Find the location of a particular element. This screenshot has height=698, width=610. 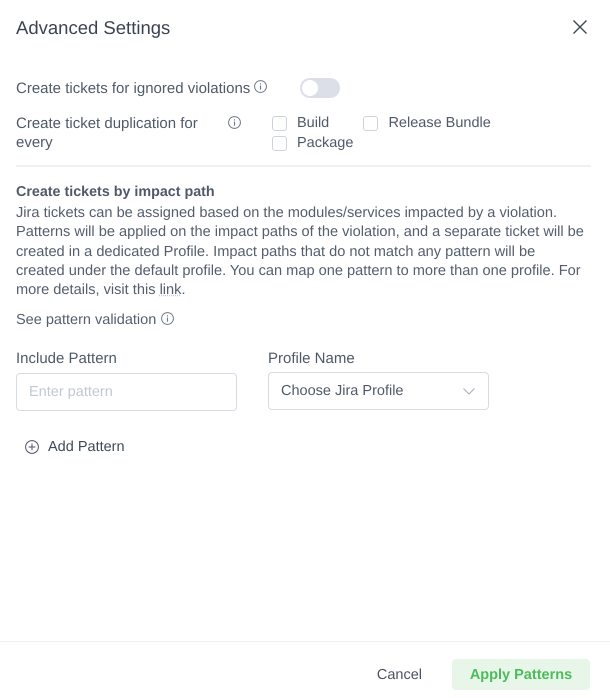

checkbox-label: Package is located at coordinates (325, 143).